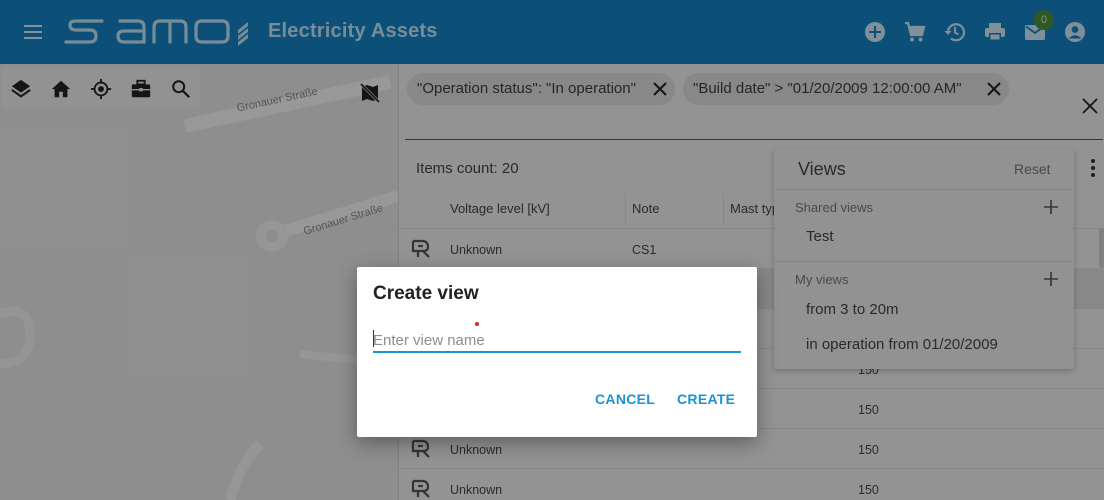 The width and height of the screenshot is (1104, 500). Describe the element at coordinates (477, 324) in the screenshot. I see `required-indicator` at that location.